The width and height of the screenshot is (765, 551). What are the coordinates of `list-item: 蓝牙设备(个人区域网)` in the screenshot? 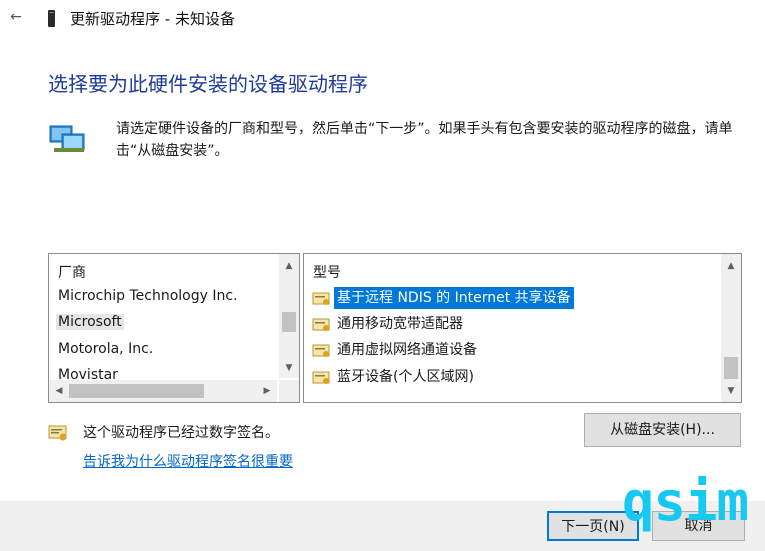 It's located at (394, 377).